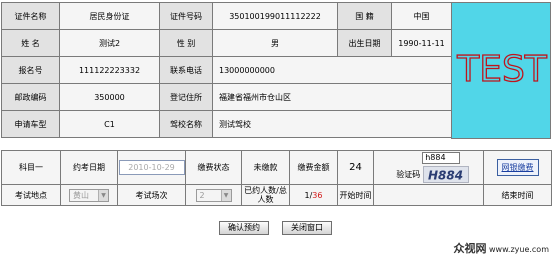 Image resolution: width=553 pixels, height=260 pixels. What do you see at coordinates (109, 97) in the screenshot?
I see `postcode-value: 350000` at bounding box center [109, 97].